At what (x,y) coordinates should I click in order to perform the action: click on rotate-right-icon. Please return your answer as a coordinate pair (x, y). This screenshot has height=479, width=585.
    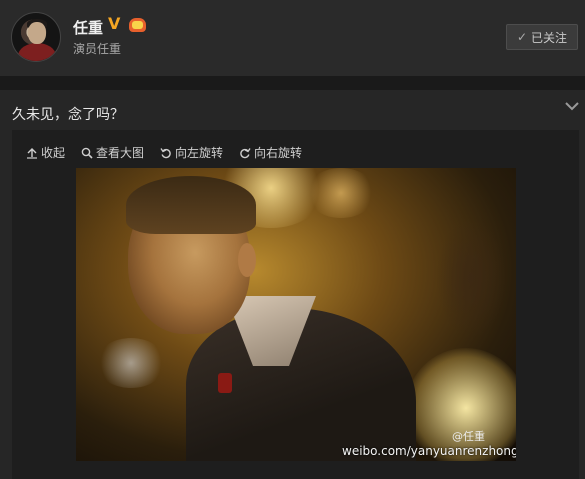
    Looking at the image, I should click on (245, 152).